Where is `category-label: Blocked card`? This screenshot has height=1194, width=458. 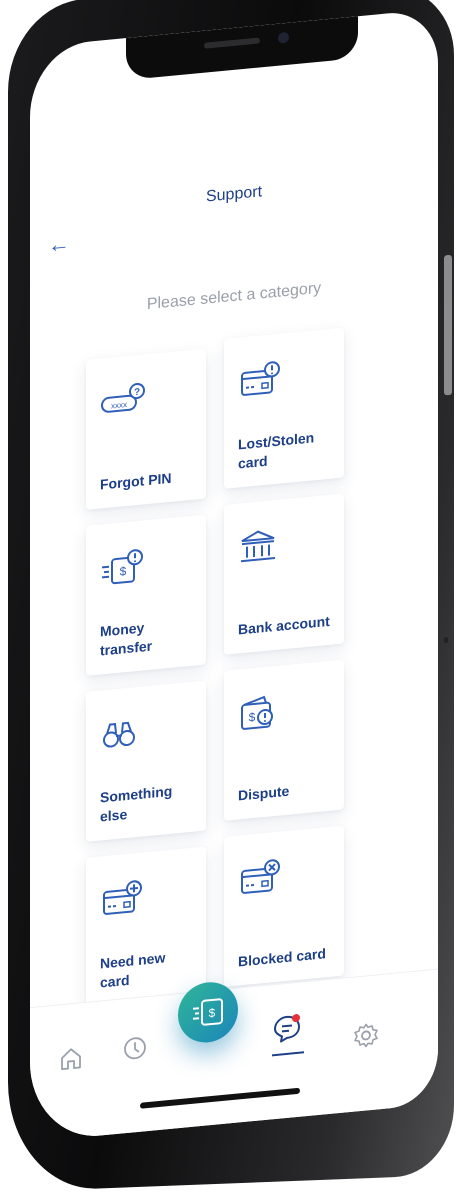
category-label: Blocked card is located at coordinates (282, 957).